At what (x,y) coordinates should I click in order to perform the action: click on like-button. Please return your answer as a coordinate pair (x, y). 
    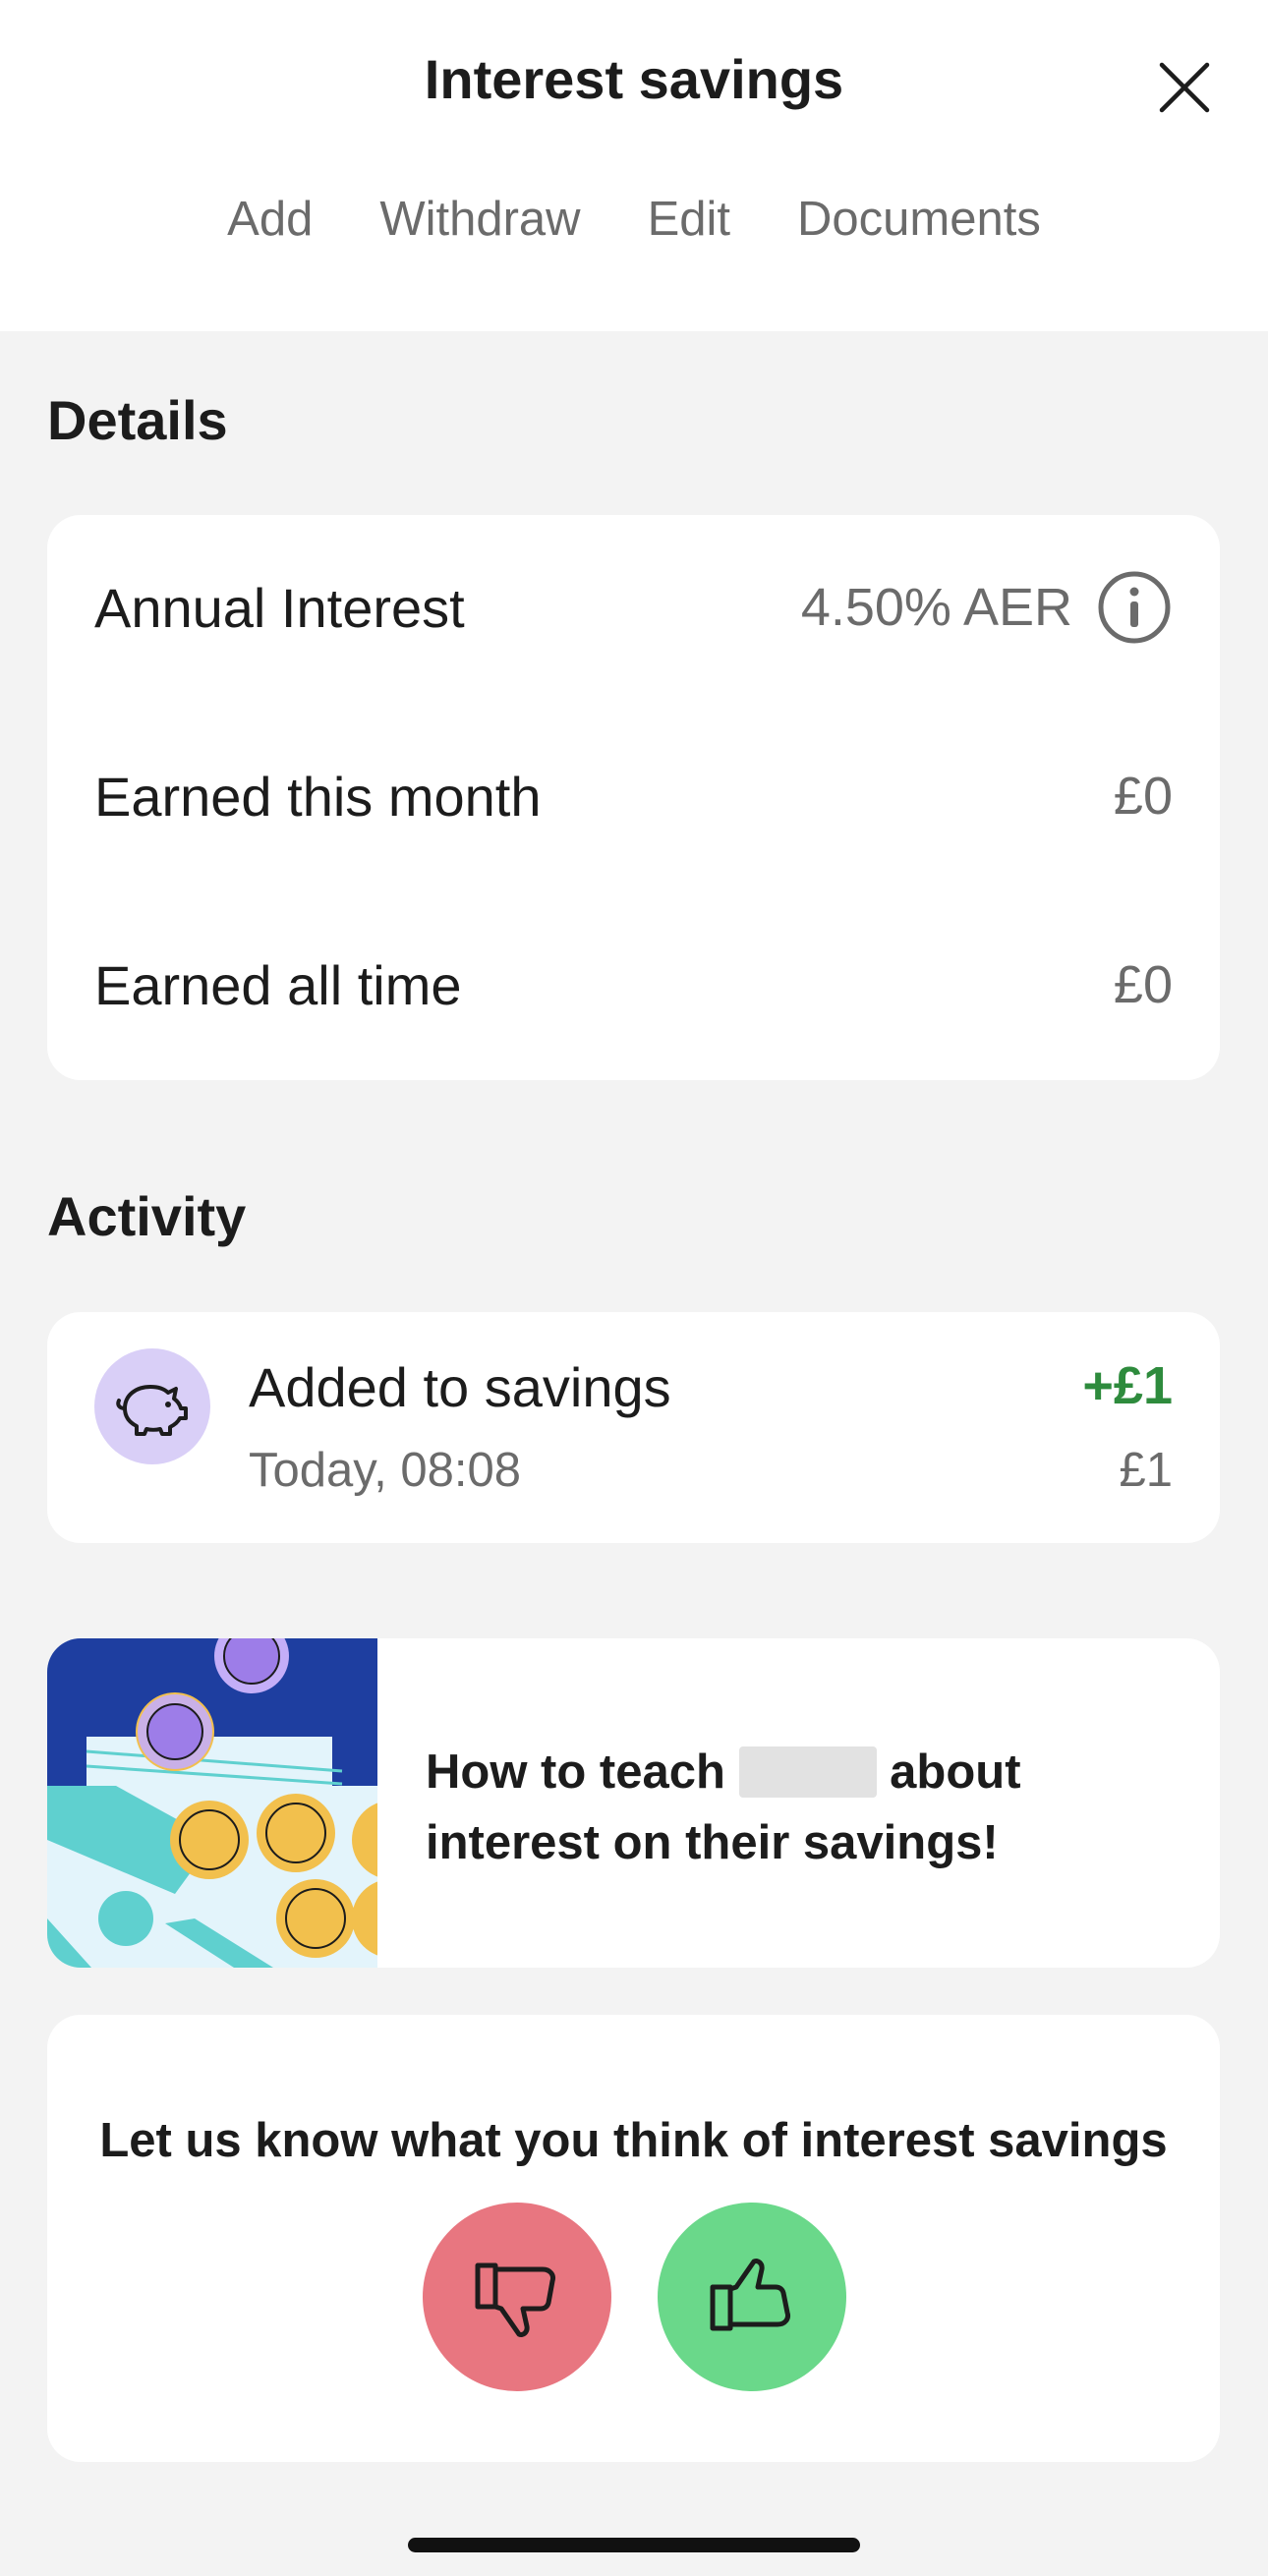
    Looking at the image, I should click on (752, 2297).